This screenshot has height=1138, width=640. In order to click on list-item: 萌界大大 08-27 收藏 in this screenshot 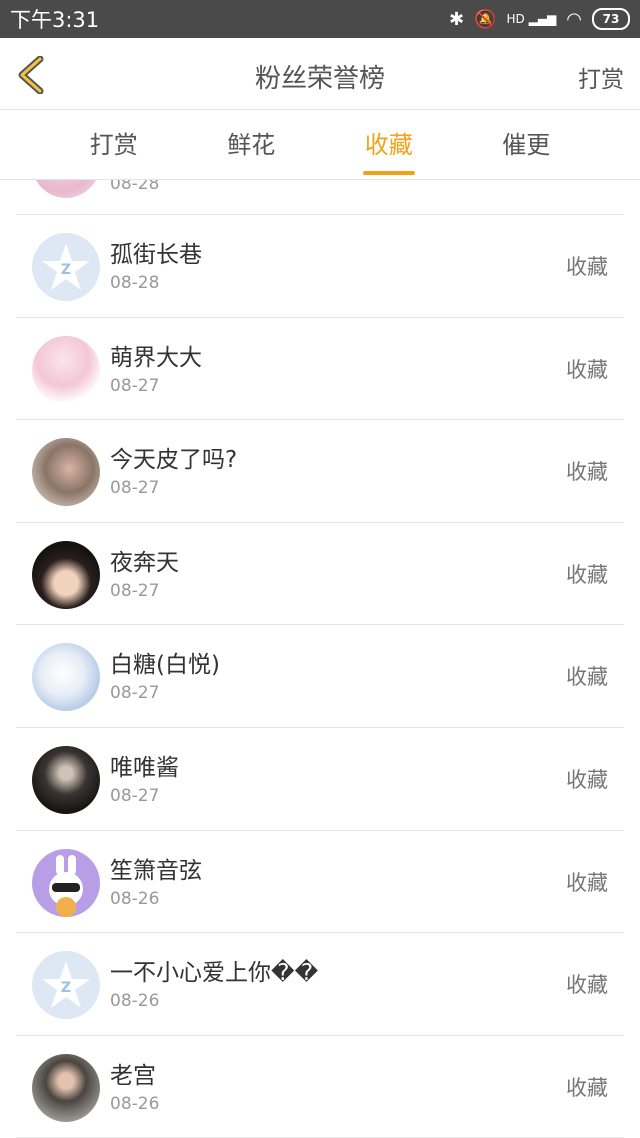, I will do `click(320, 369)`.